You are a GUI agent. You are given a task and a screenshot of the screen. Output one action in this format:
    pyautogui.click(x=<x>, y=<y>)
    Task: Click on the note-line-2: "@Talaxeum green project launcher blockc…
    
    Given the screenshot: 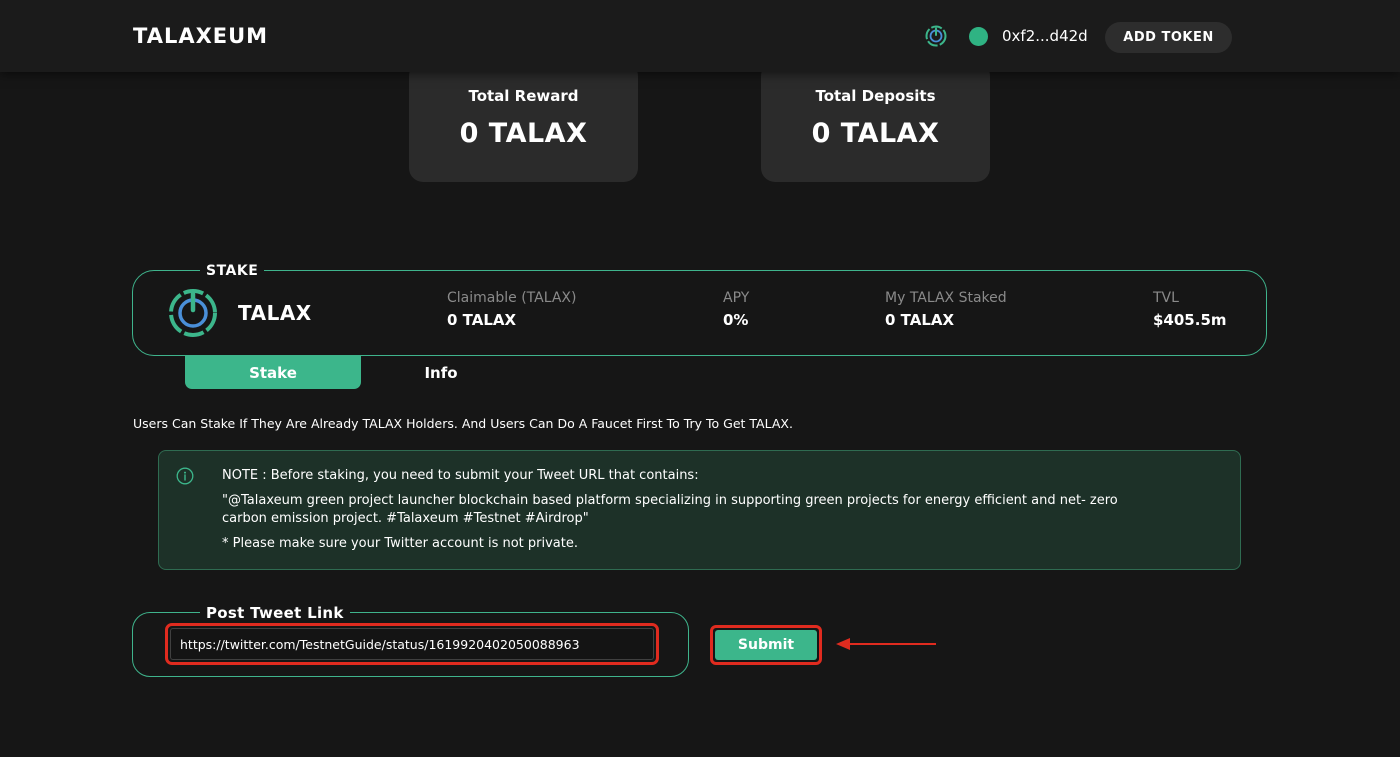 What is the action you would take?
    pyautogui.click(x=670, y=500)
    